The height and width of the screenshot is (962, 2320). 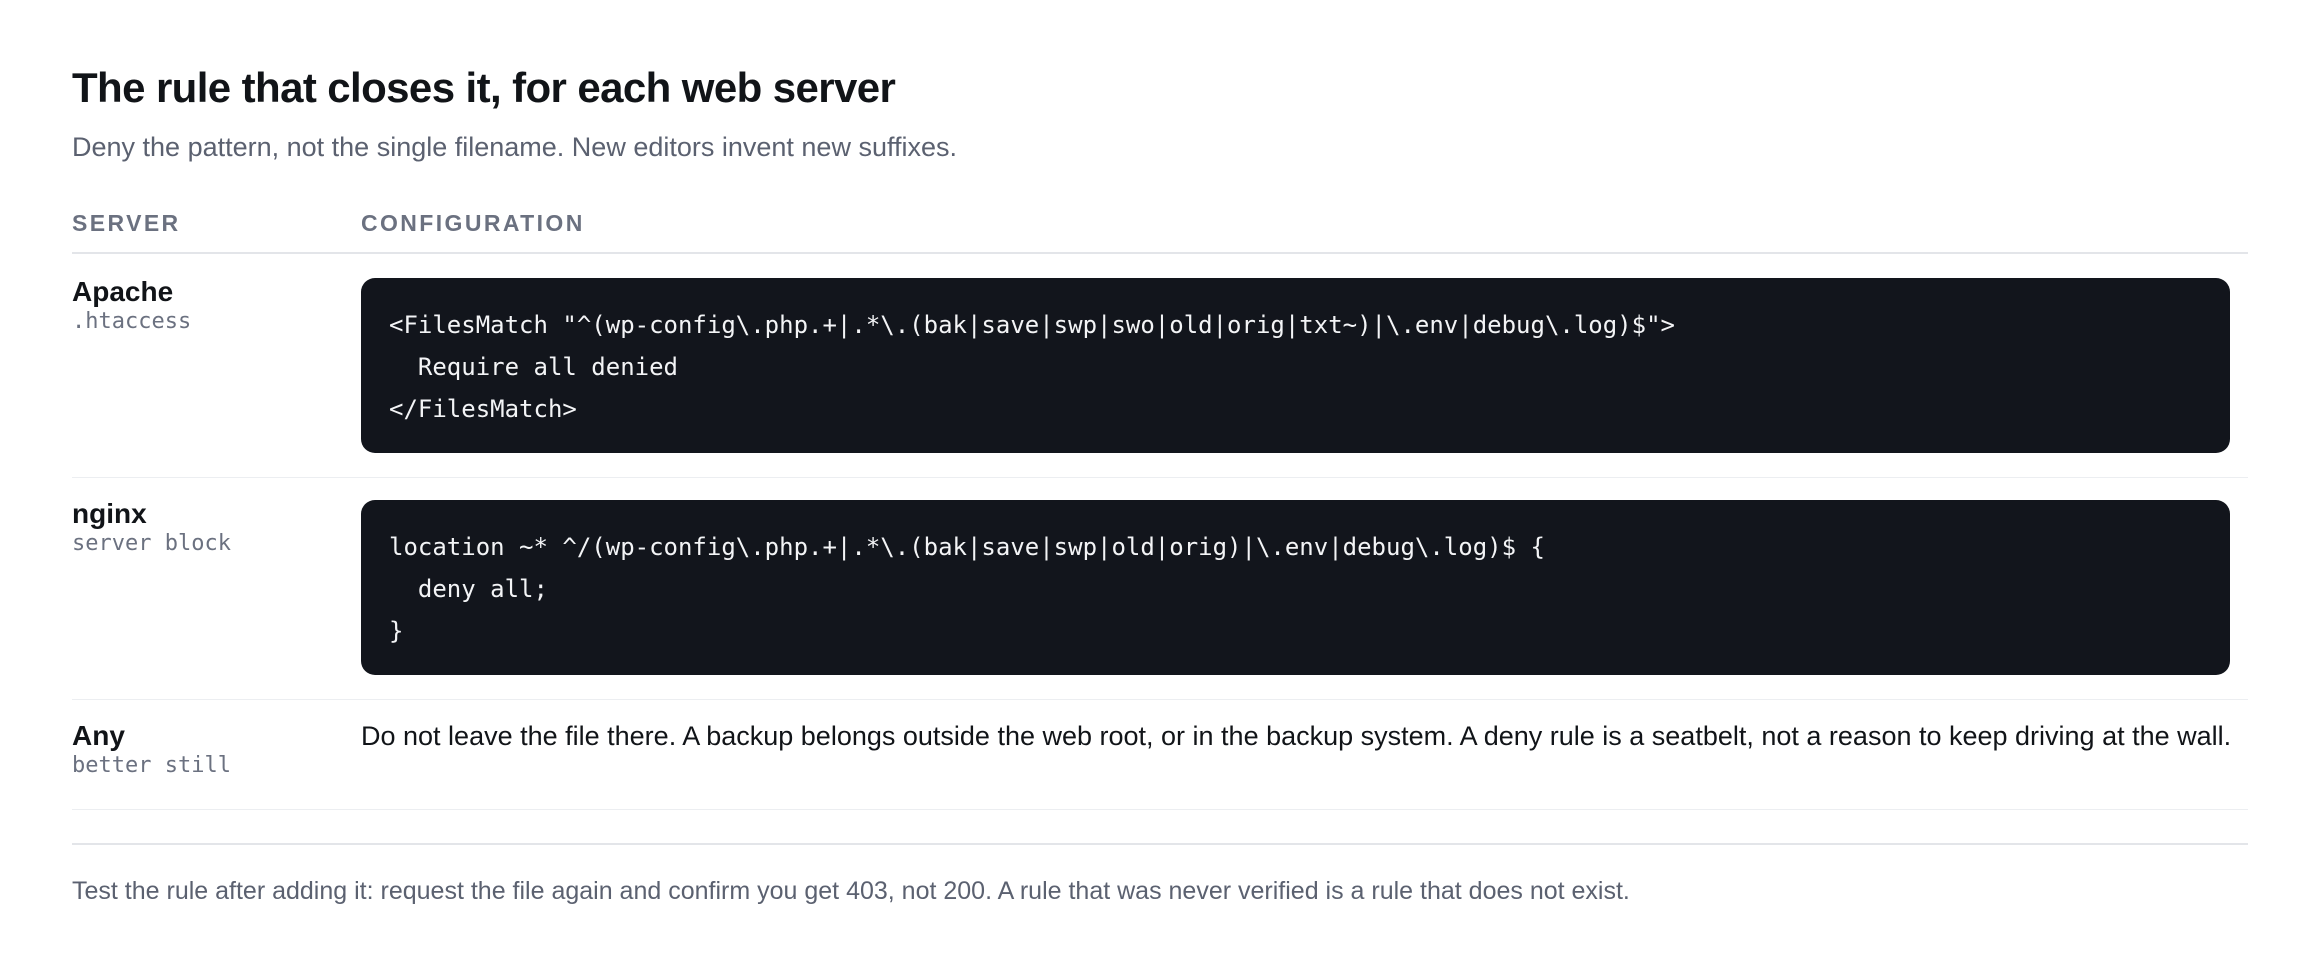 What do you see at coordinates (468, 589) in the screenshot?
I see `code-line: deny all;` at bounding box center [468, 589].